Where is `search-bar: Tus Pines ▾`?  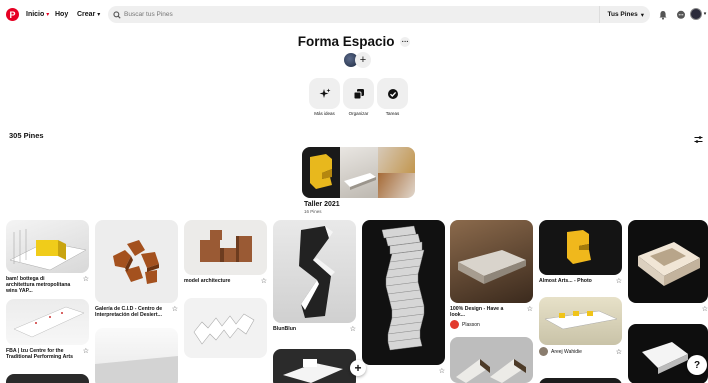
search-bar: Tus Pines ▾ is located at coordinates (379, 14).